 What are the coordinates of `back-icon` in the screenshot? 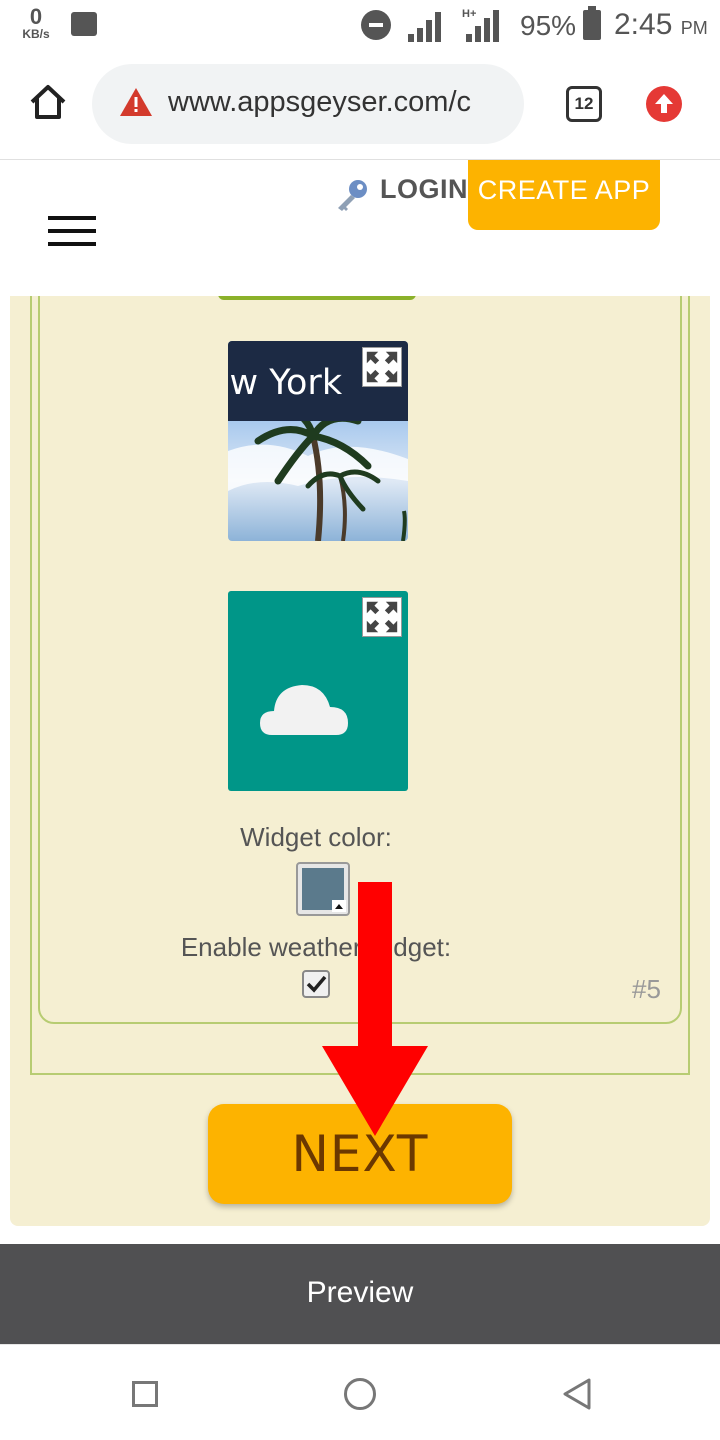 It's located at (577, 1394).